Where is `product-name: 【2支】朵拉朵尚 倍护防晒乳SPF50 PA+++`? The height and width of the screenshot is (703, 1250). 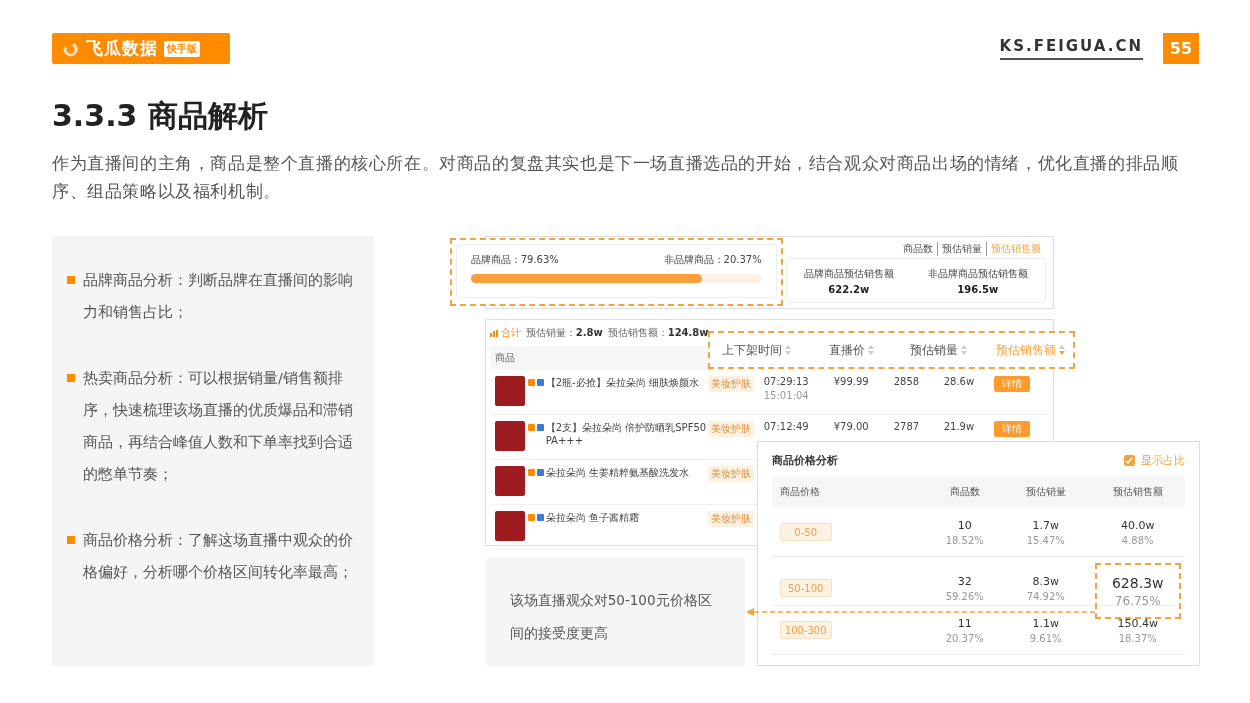 product-name: 【2支】朵拉朵尚 倍护防晒乳SPF50 PA+++ is located at coordinates (626, 434).